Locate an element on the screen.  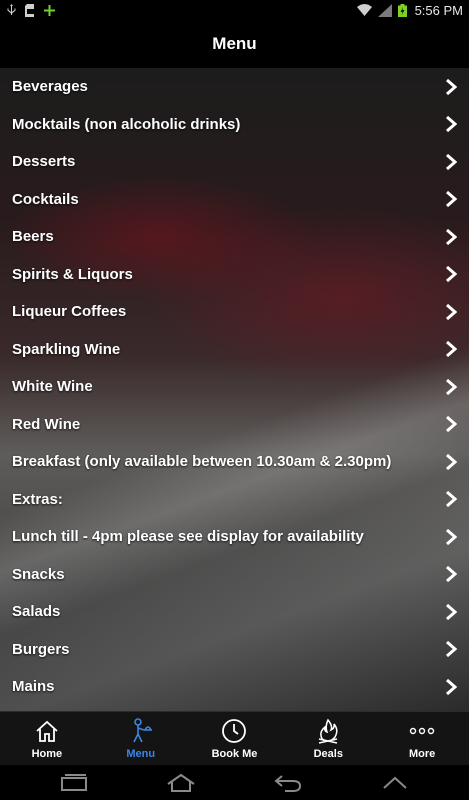
usb-icon is located at coordinates (11, 9).